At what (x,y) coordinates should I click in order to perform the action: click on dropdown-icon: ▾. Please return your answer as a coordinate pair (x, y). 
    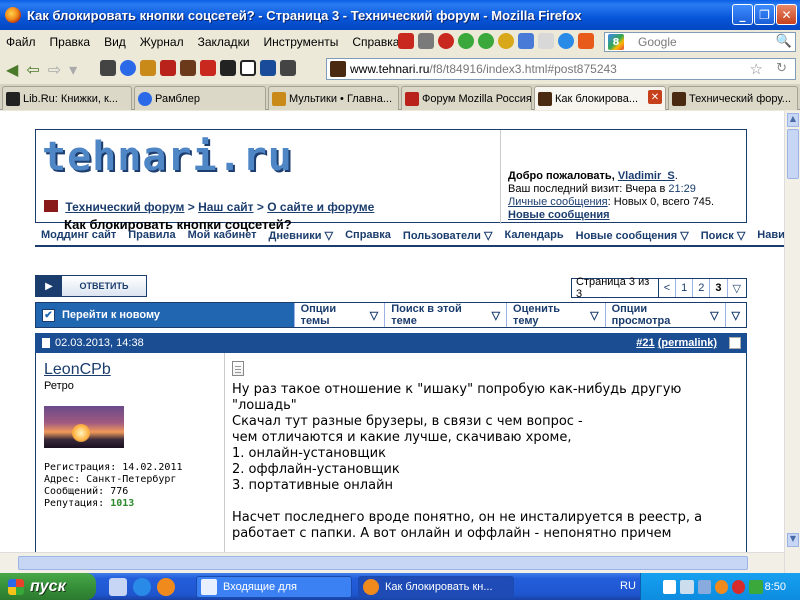
    Looking at the image, I should click on (73, 69).